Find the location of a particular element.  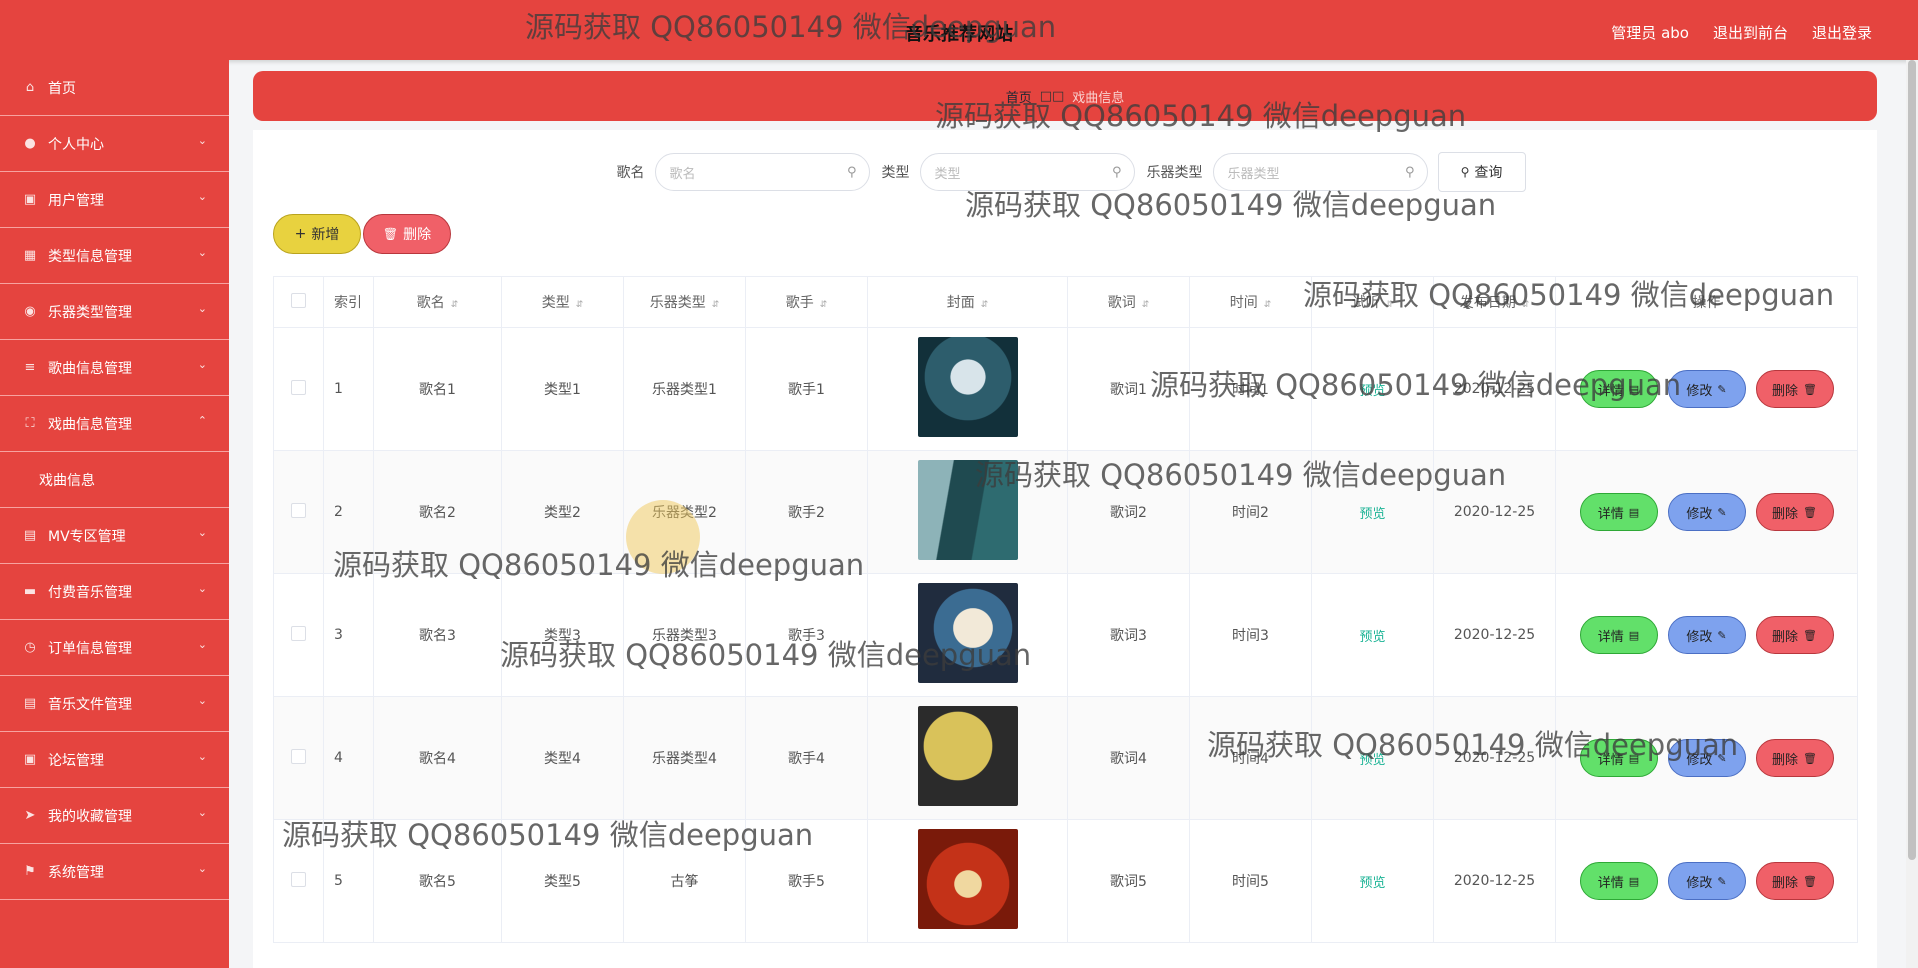

column-header: 试听 ⇵ is located at coordinates (1372, 302).